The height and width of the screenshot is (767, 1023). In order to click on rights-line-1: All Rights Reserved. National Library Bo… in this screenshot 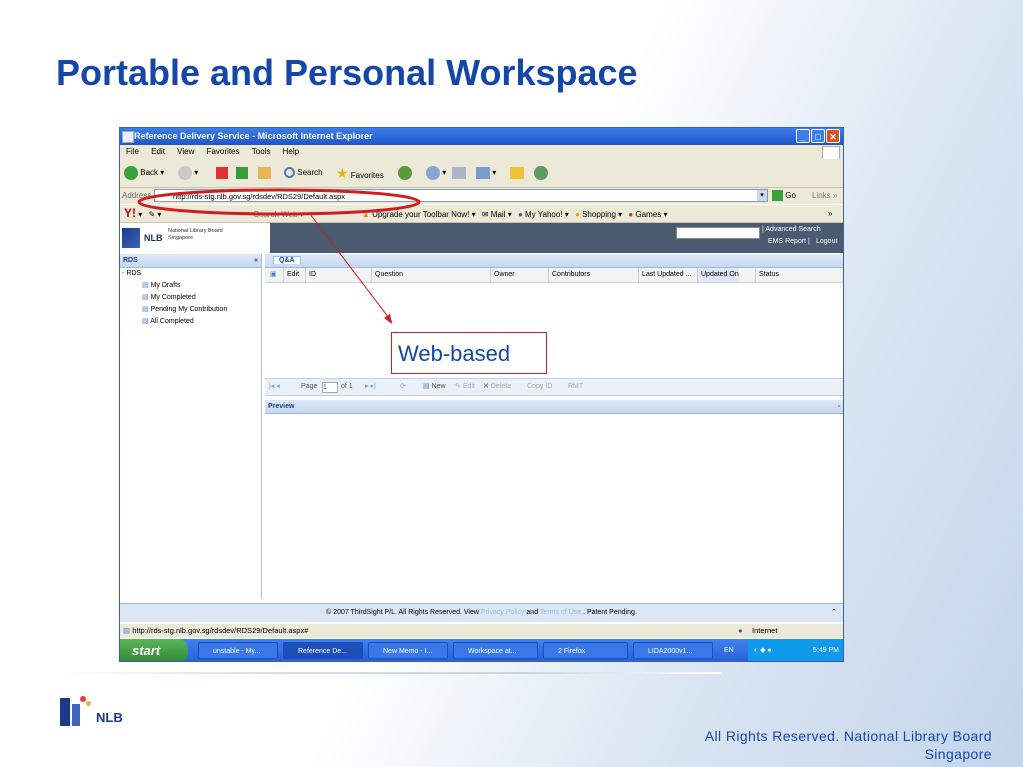, I will do `click(848, 736)`.